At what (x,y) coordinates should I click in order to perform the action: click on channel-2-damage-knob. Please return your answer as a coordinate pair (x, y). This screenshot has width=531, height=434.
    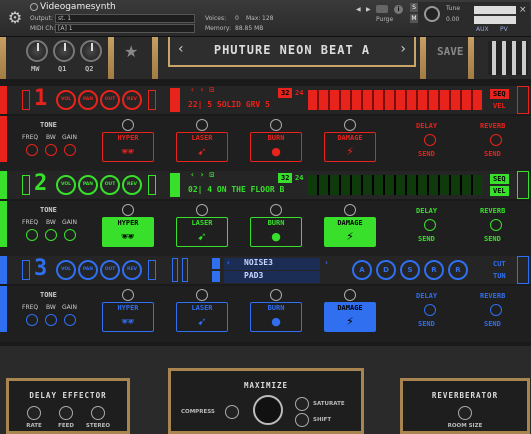
    Looking at the image, I should click on (350, 210).